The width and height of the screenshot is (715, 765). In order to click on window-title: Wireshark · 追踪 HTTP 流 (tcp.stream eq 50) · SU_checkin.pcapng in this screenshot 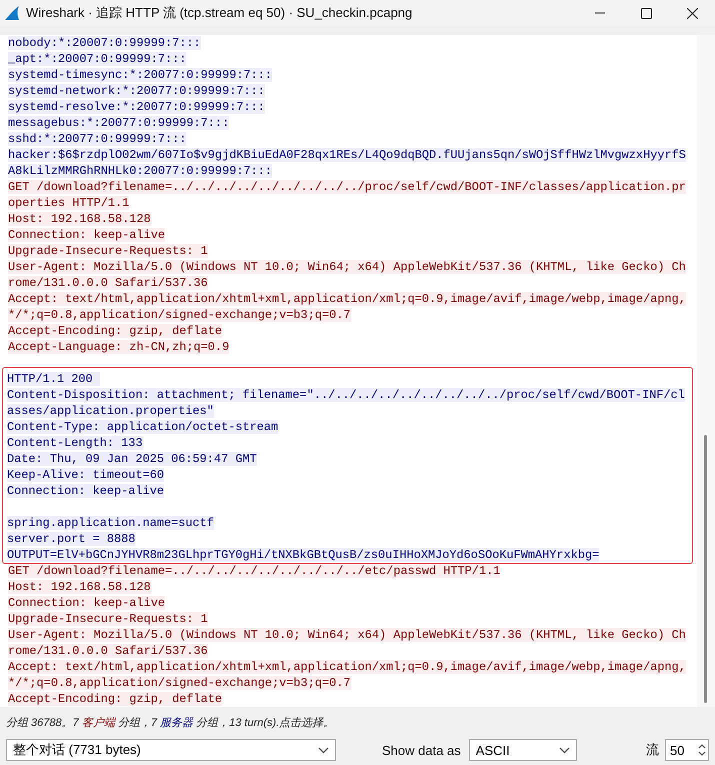, I will do `click(220, 13)`.